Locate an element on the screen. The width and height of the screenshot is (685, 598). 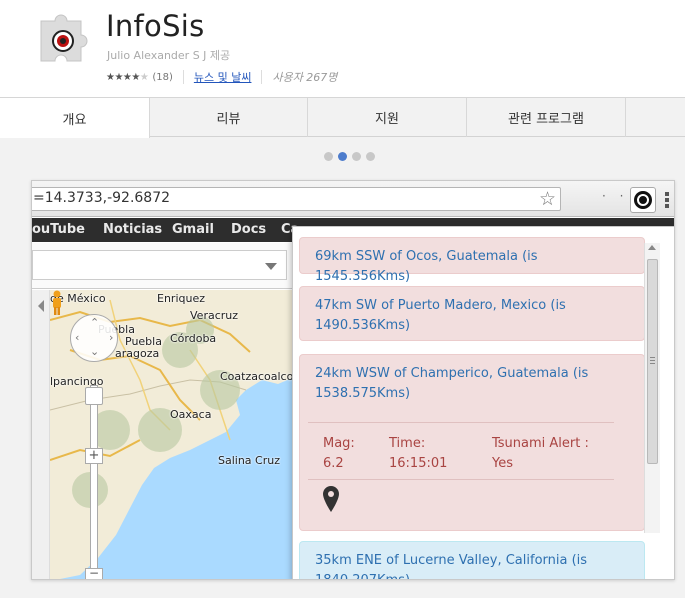
bookmark-noticias: Noticias is located at coordinates (132, 229).